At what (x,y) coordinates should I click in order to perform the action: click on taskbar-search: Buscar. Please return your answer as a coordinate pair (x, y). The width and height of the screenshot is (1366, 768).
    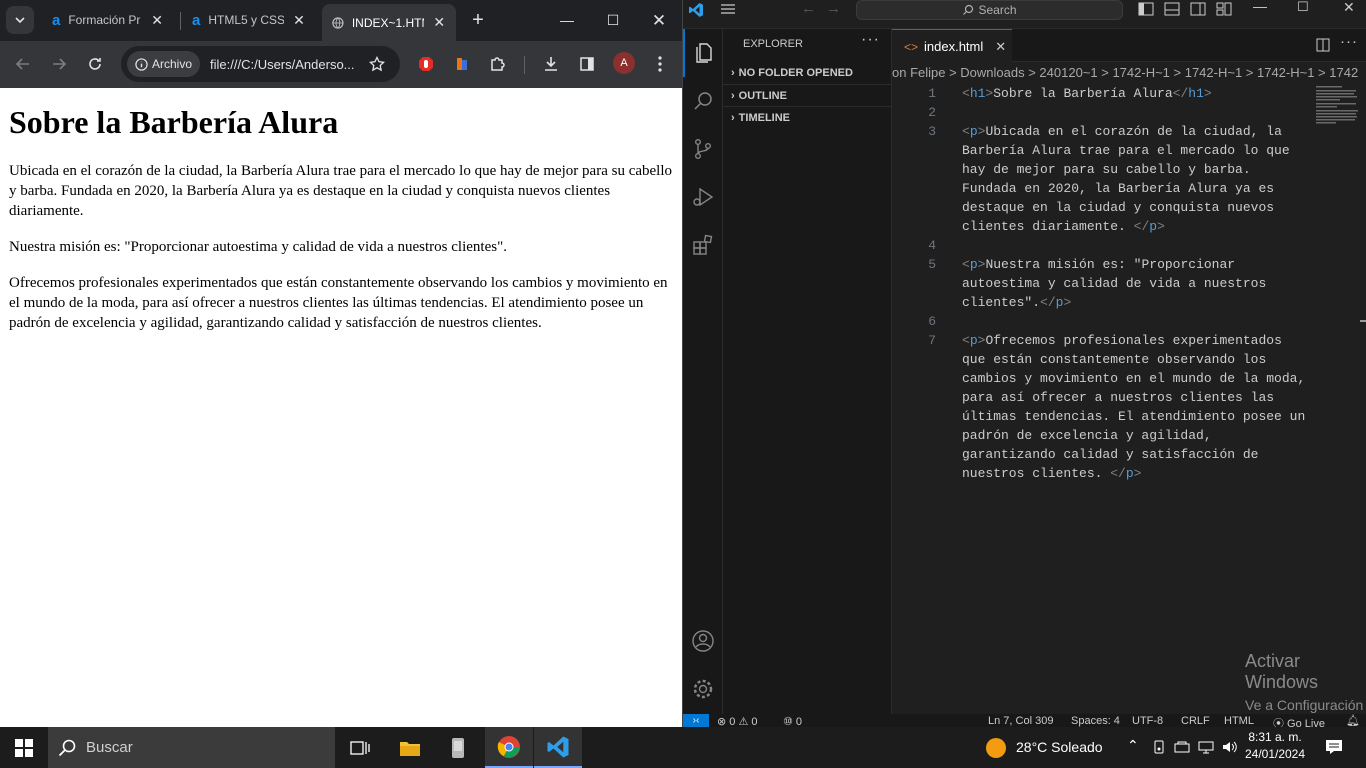
    Looking at the image, I should click on (191, 747).